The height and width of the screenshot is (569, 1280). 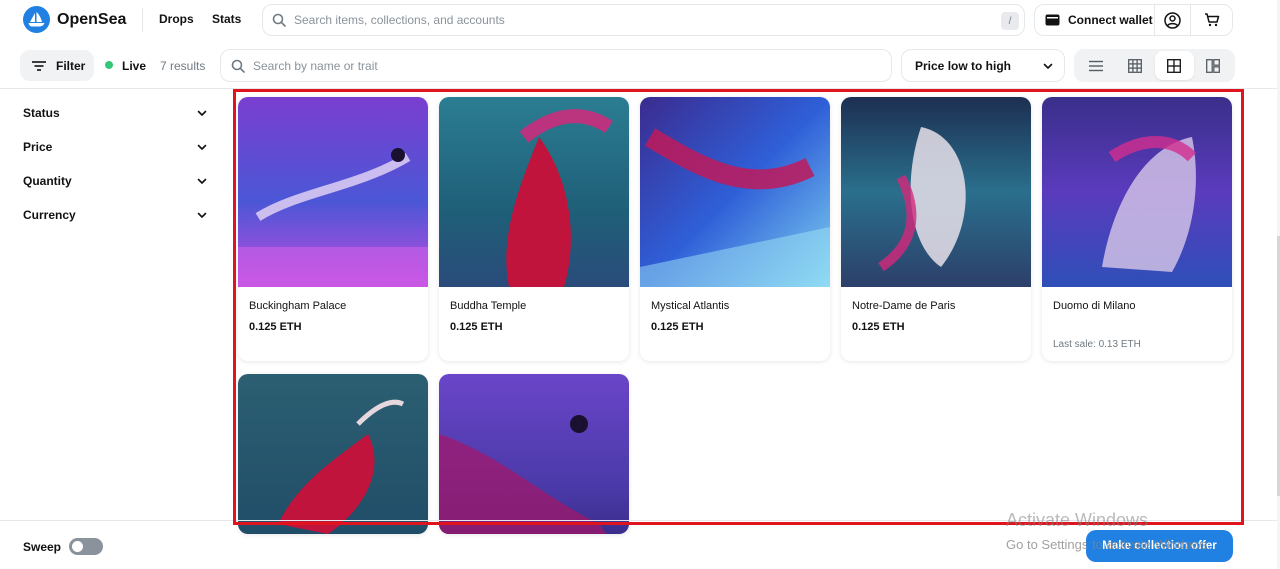 I want to click on list-view-icon, so click(x=1095, y=66).